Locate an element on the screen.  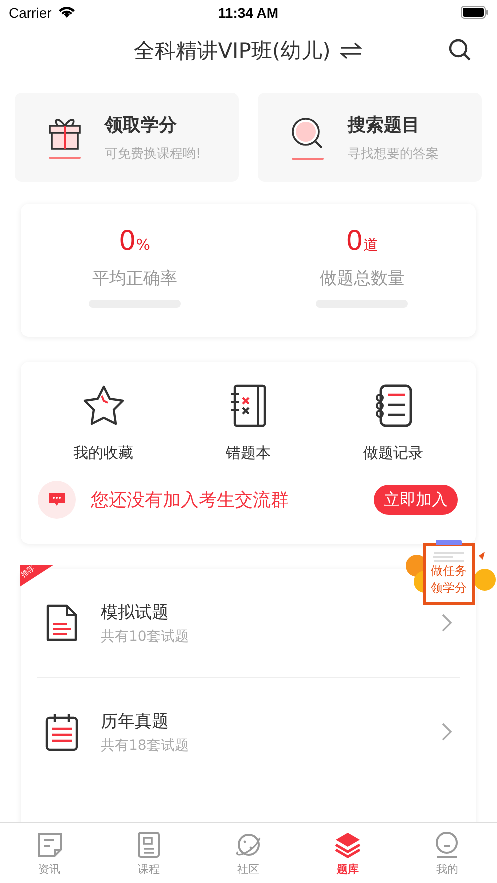
card-title: 领取学分 is located at coordinates (141, 125).